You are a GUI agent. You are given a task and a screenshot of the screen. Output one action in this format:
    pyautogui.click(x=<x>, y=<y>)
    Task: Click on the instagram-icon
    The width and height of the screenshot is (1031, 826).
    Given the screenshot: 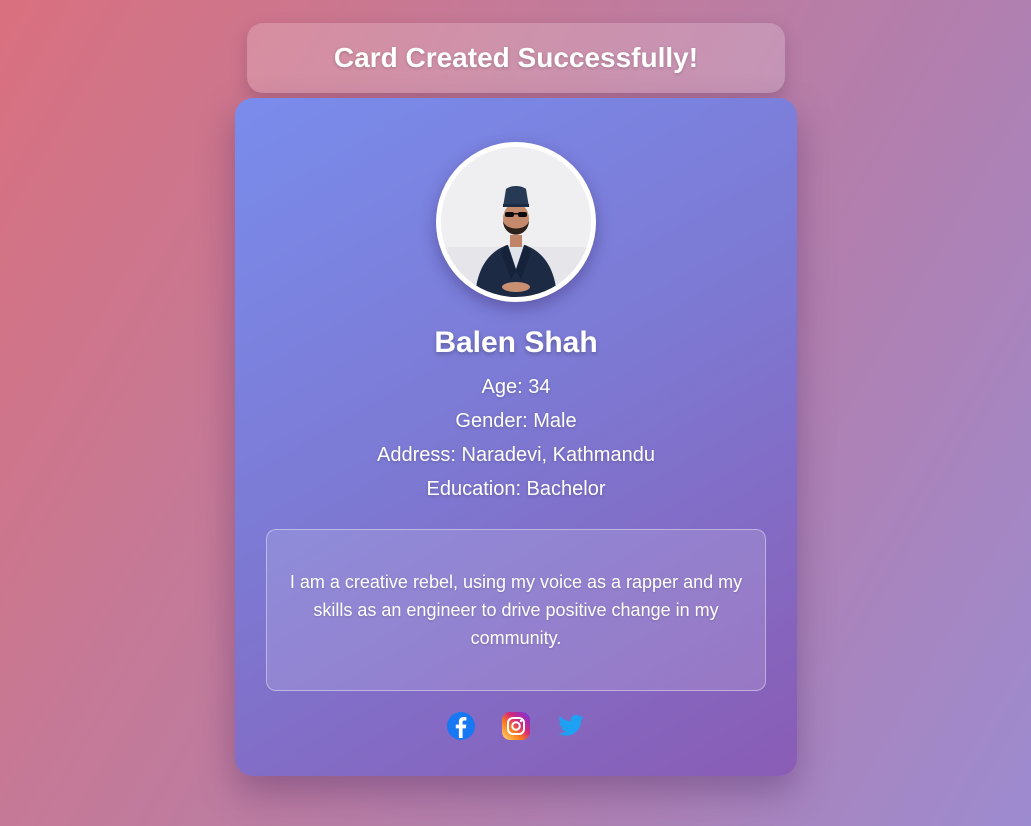 What is the action you would take?
    pyautogui.click(x=516, y=726)
    